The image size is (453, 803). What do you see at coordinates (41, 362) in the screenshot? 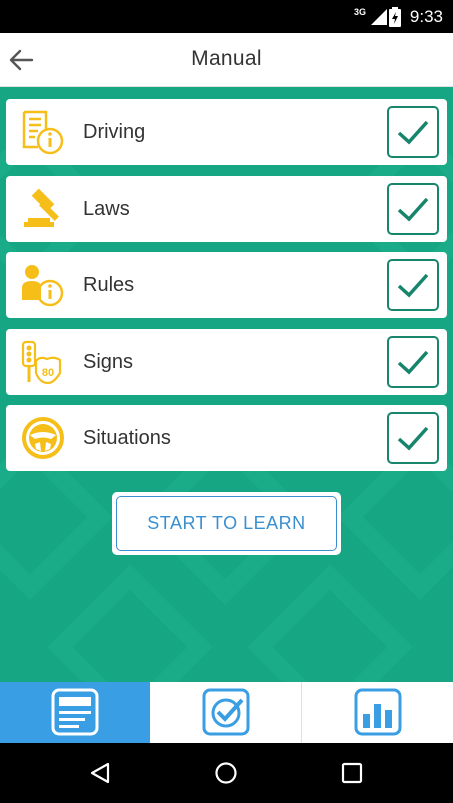
I see `road-sign-icon: 80` at bounding box center [41, 362].